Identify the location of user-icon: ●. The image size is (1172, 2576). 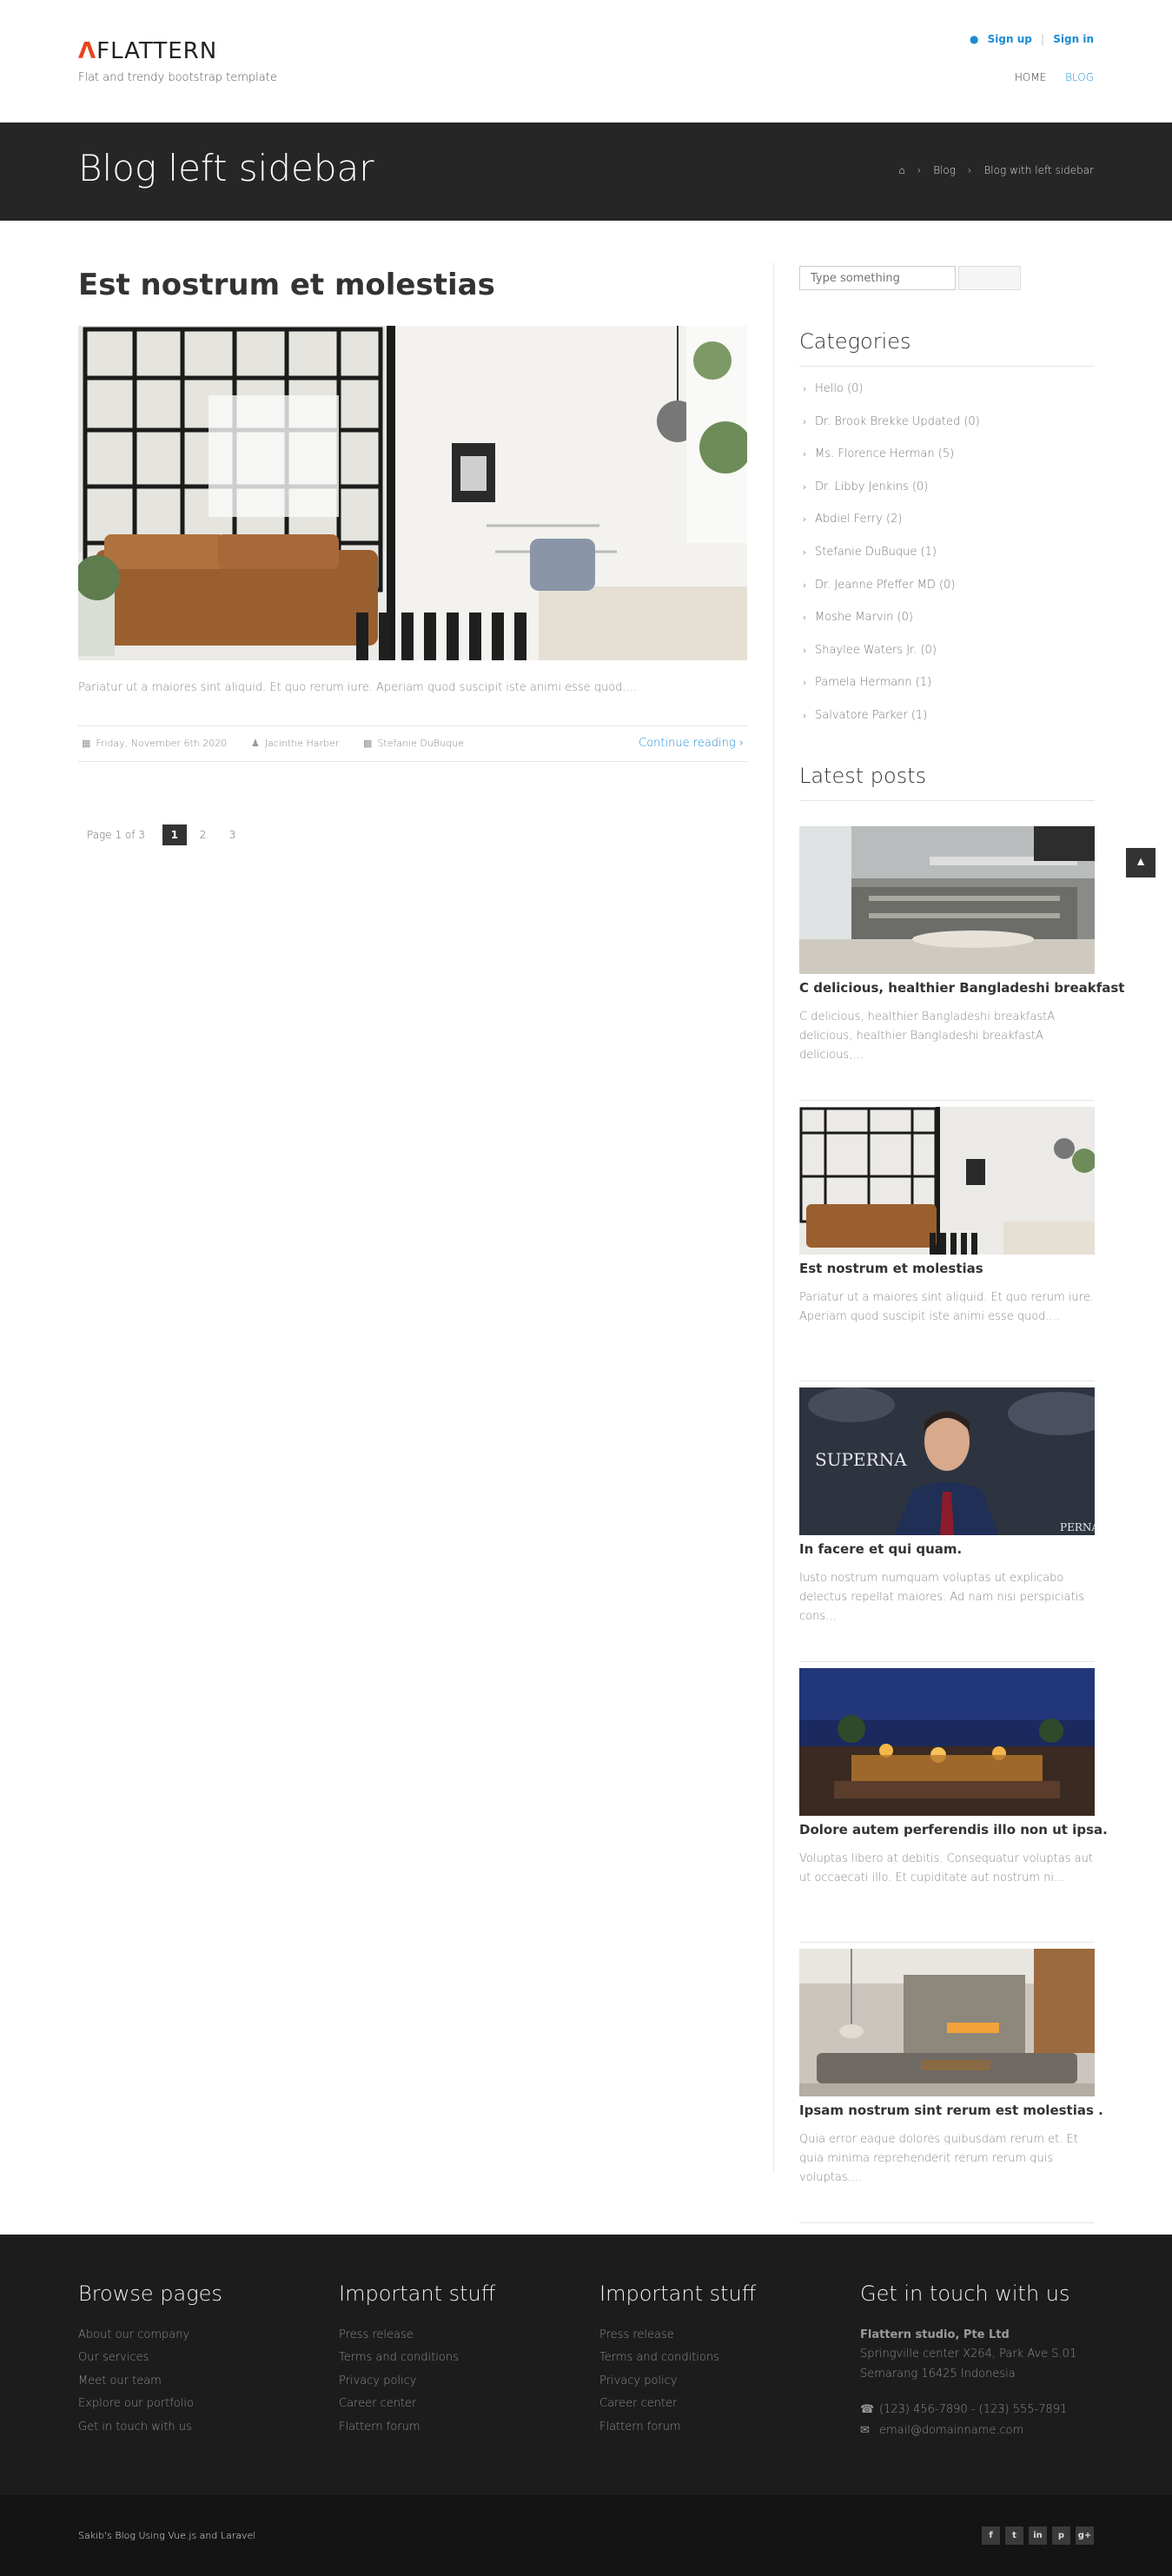
(974, 39).